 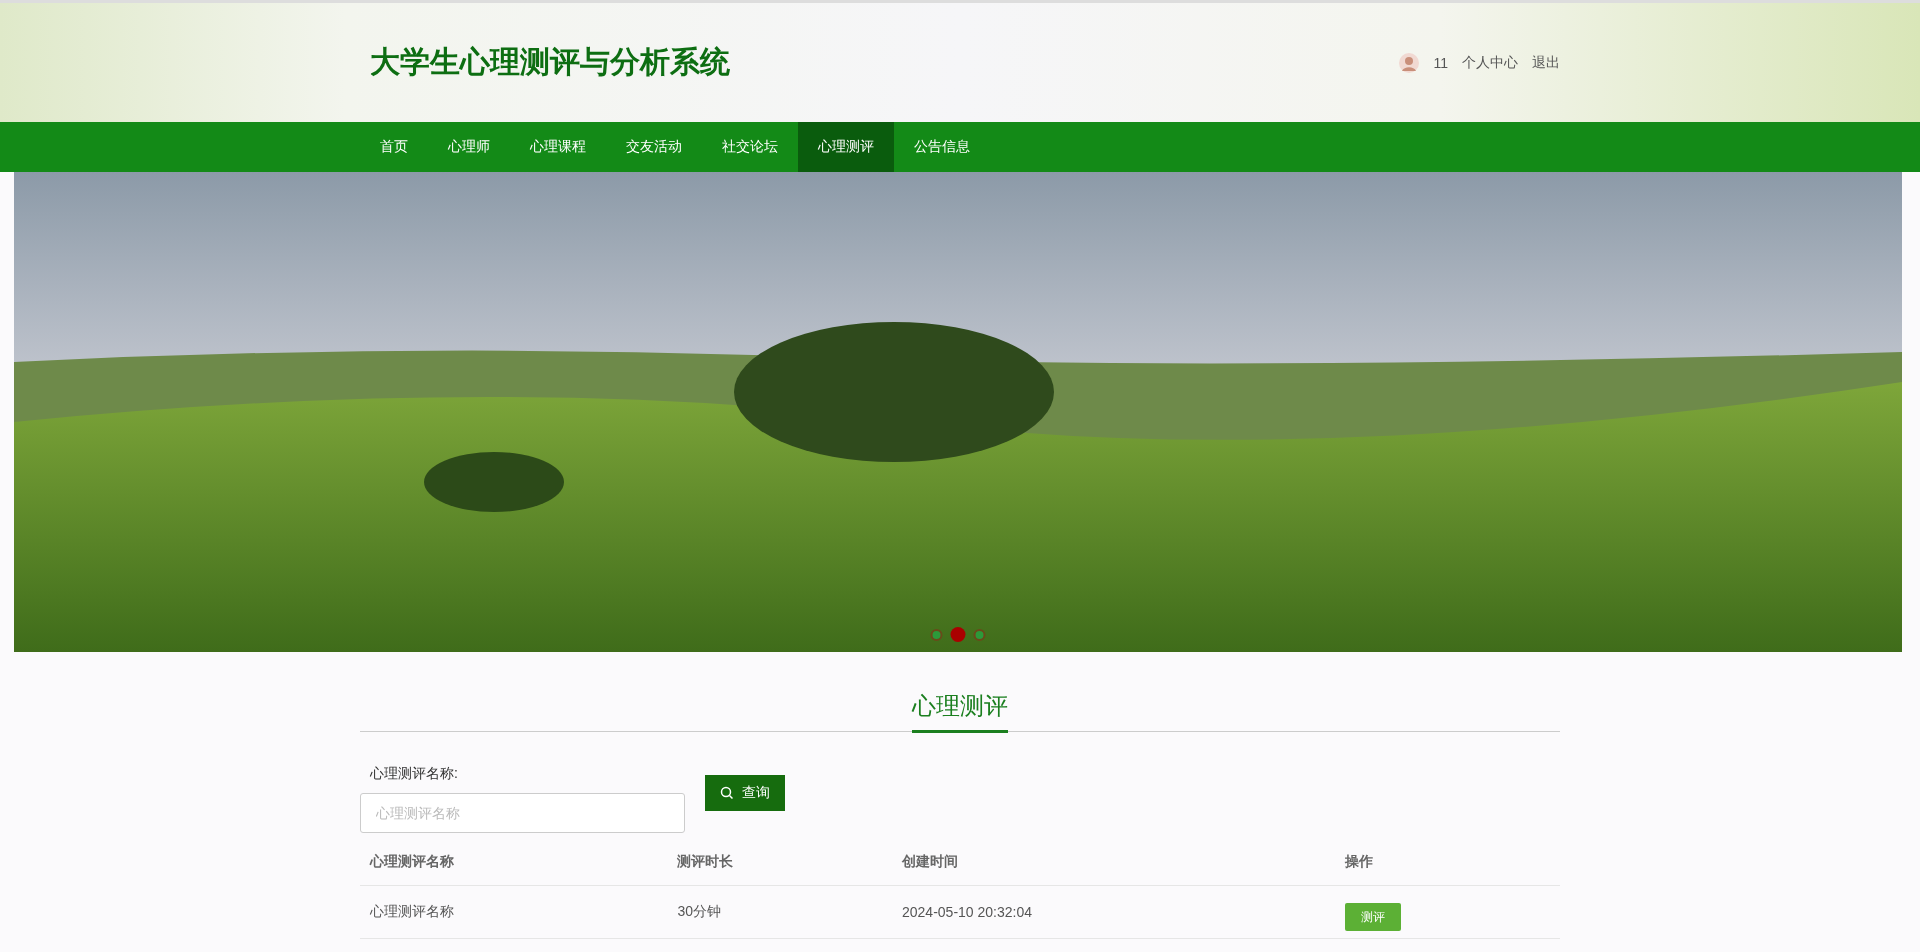 What do you see at coordinates (1440, 62) in the screenshot?
I see `user-name: 11` at bounding box center [1440, 62].